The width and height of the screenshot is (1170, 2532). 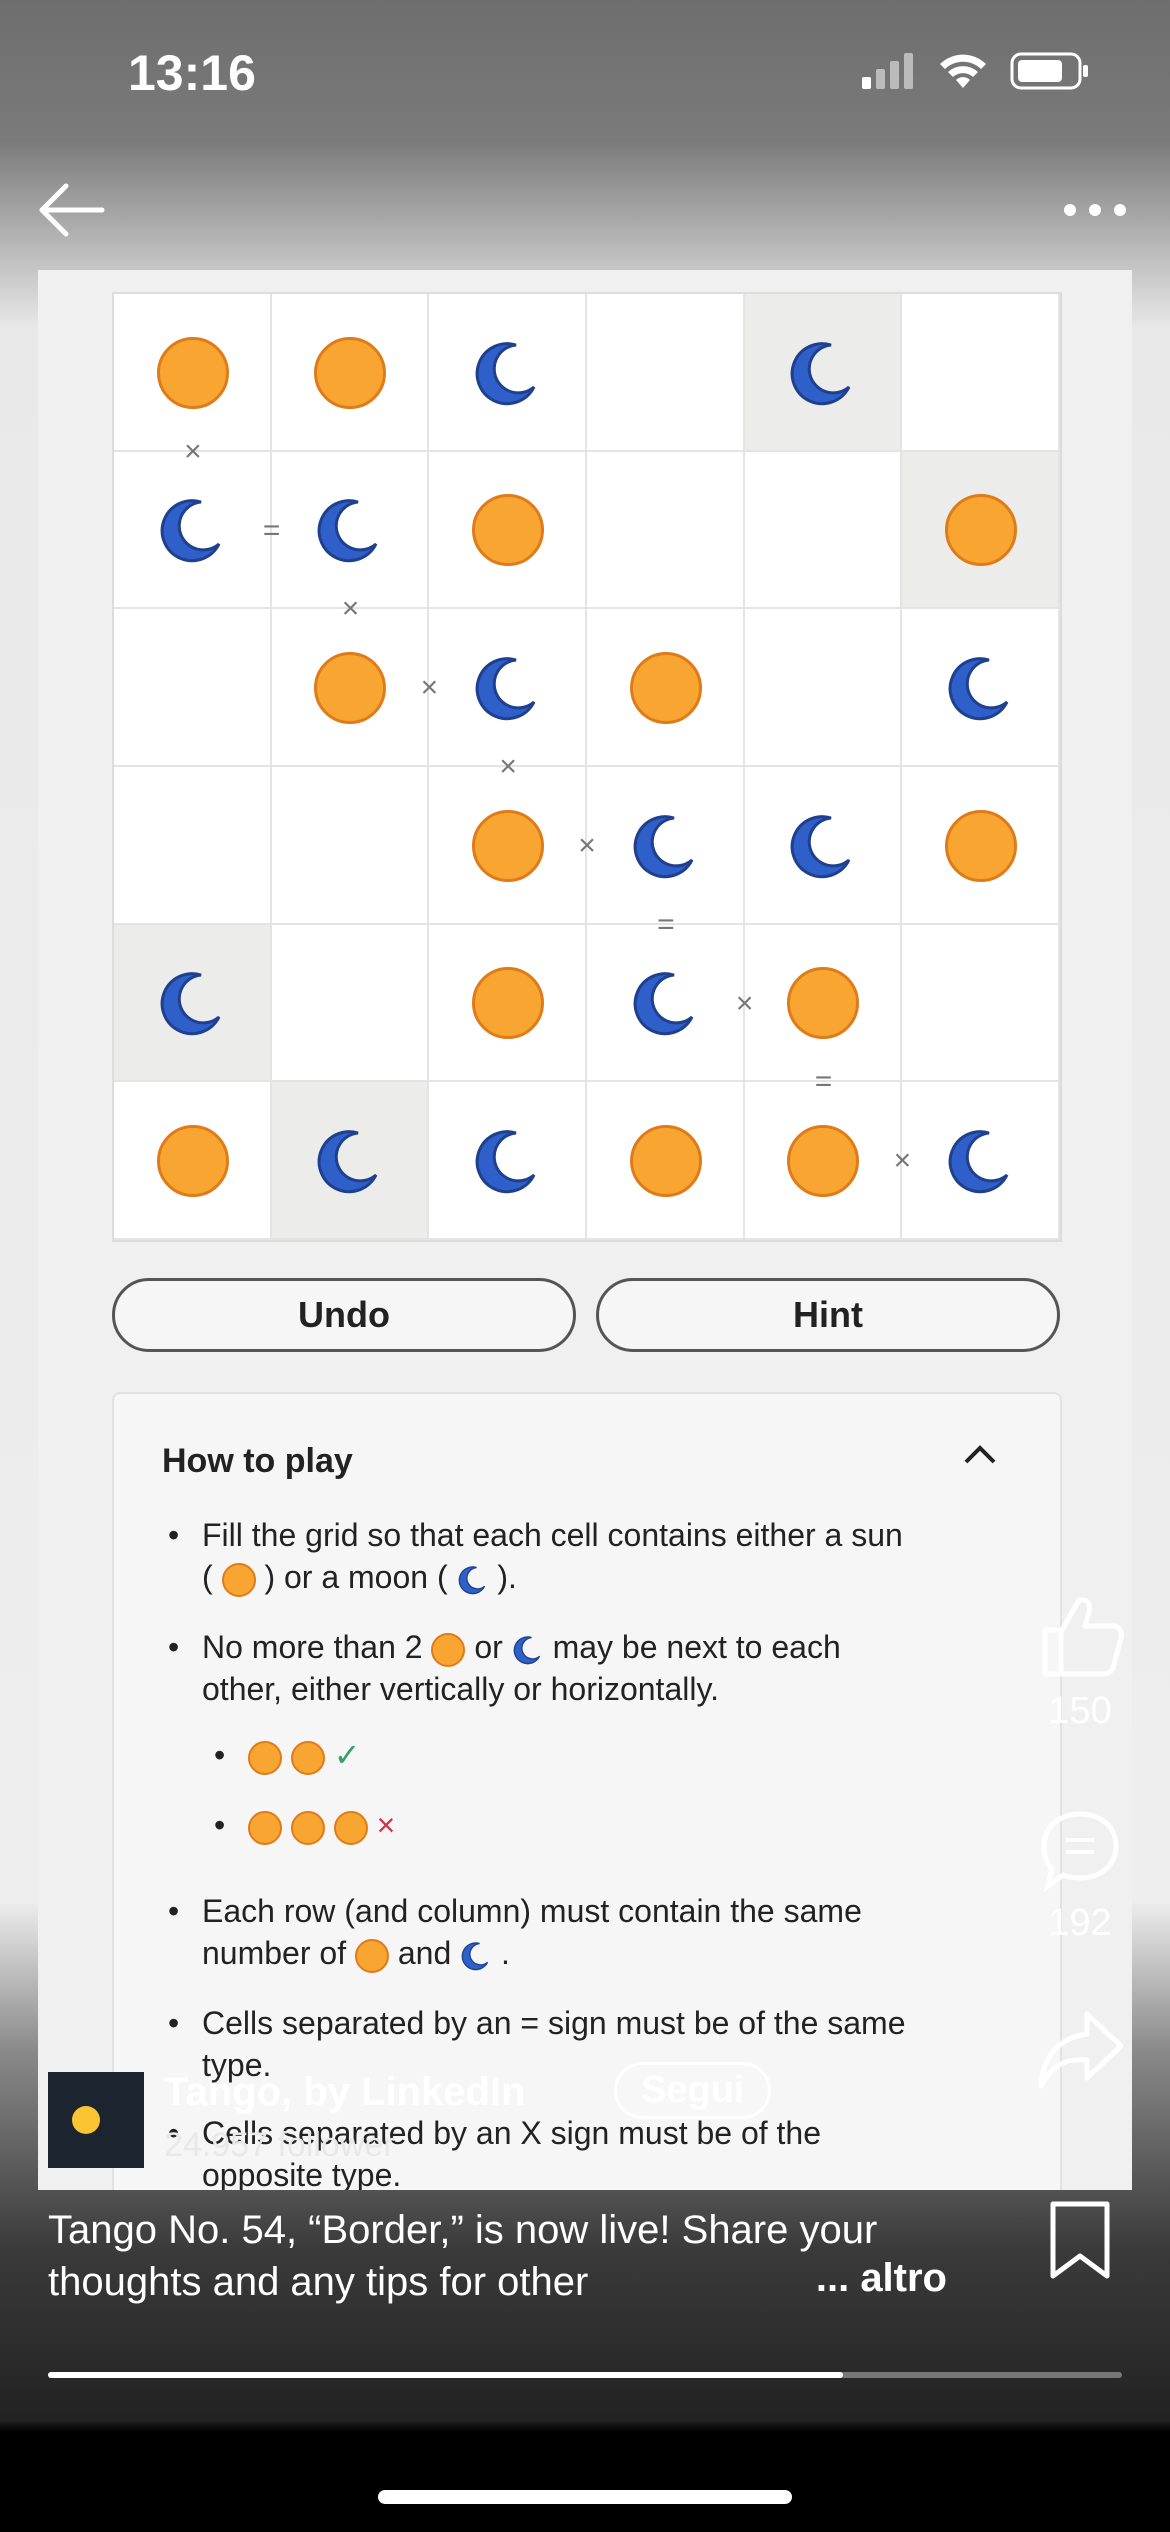 I want to click on comment-count: 192, so click(x=1080, y=1923).